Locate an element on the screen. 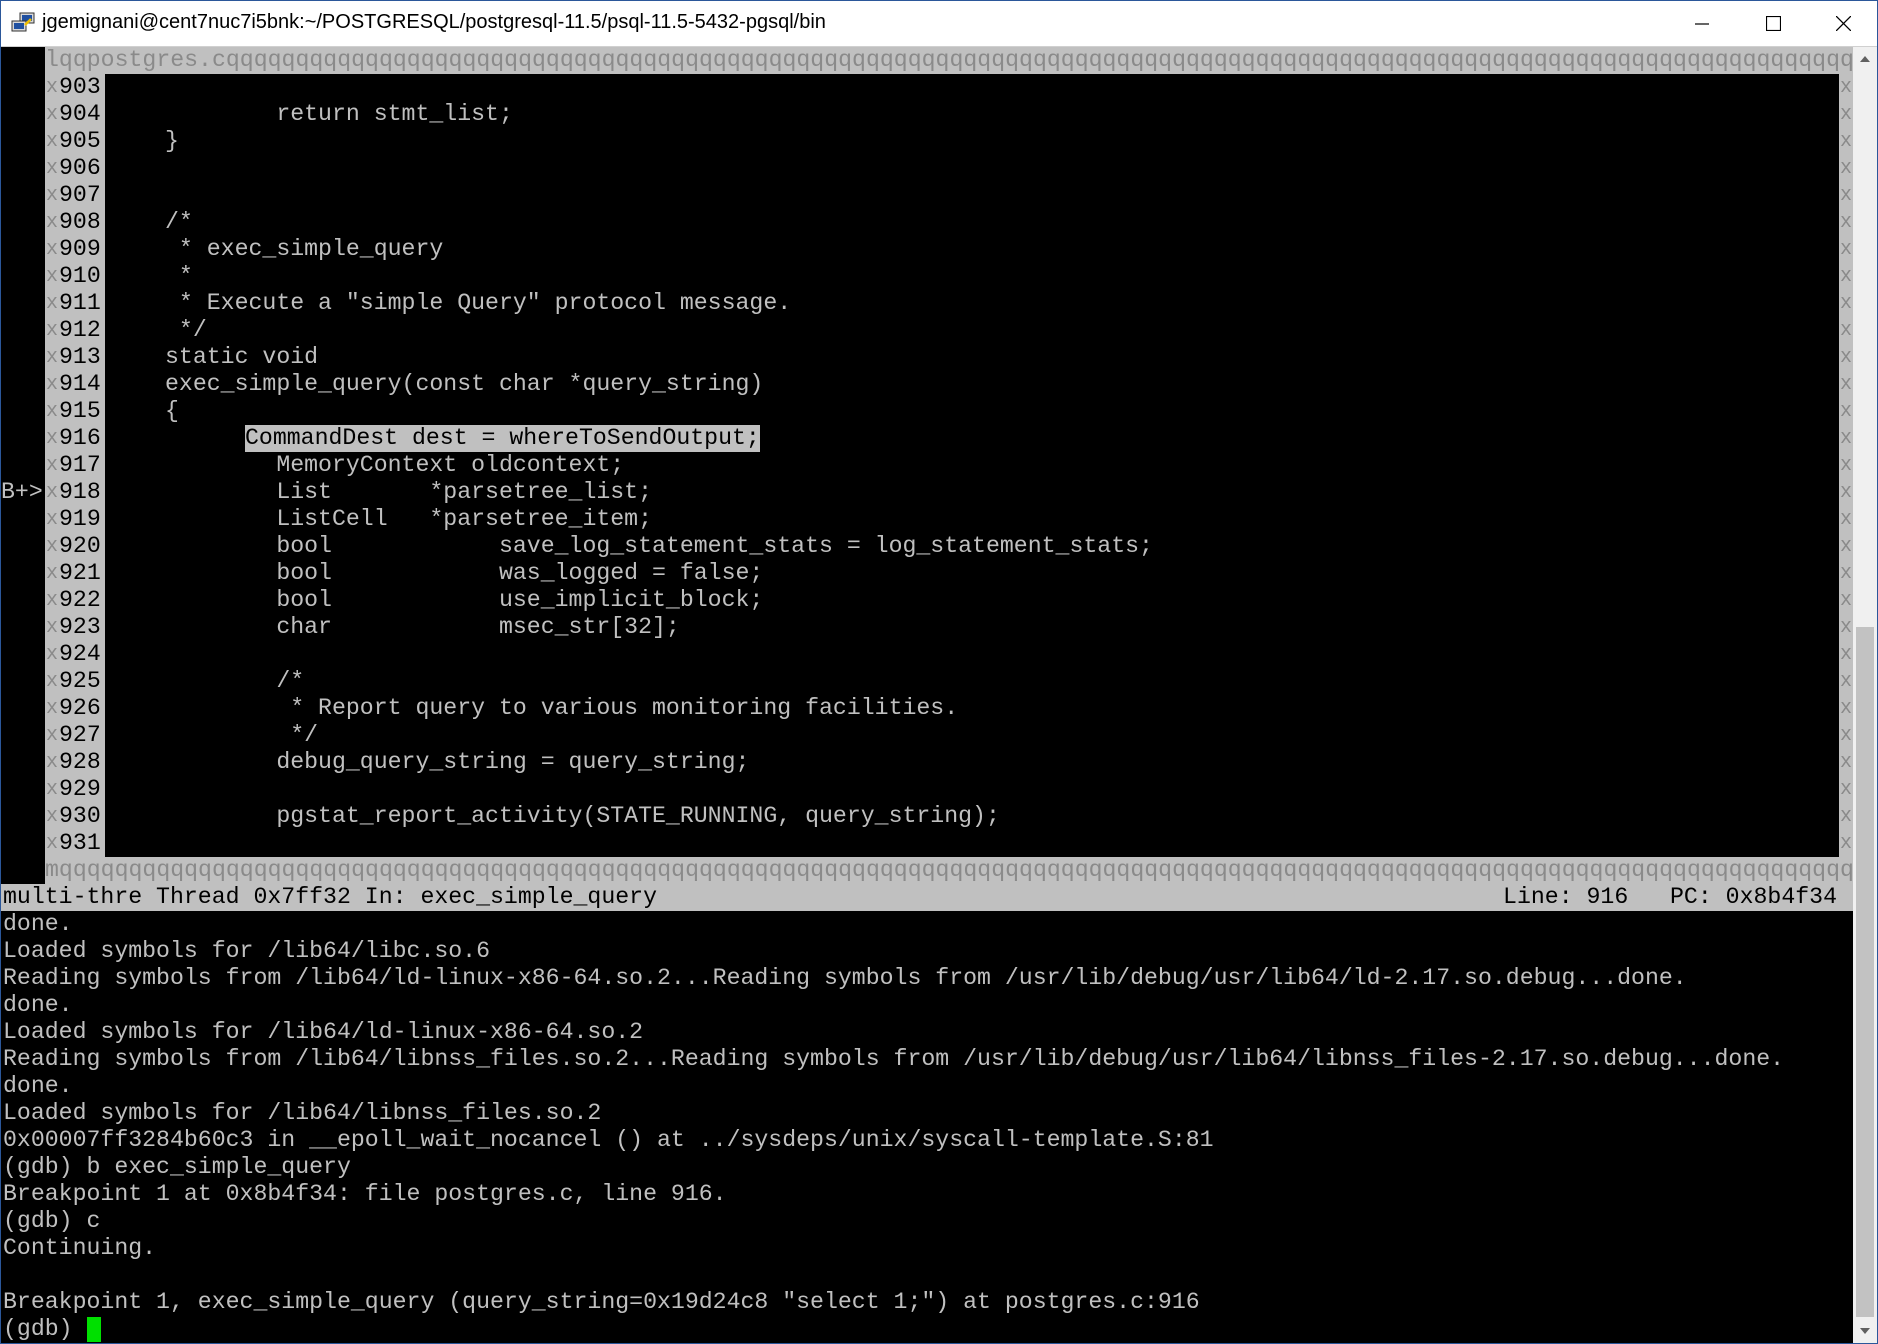  line-number: 911 is located at coordinates (82, 303).